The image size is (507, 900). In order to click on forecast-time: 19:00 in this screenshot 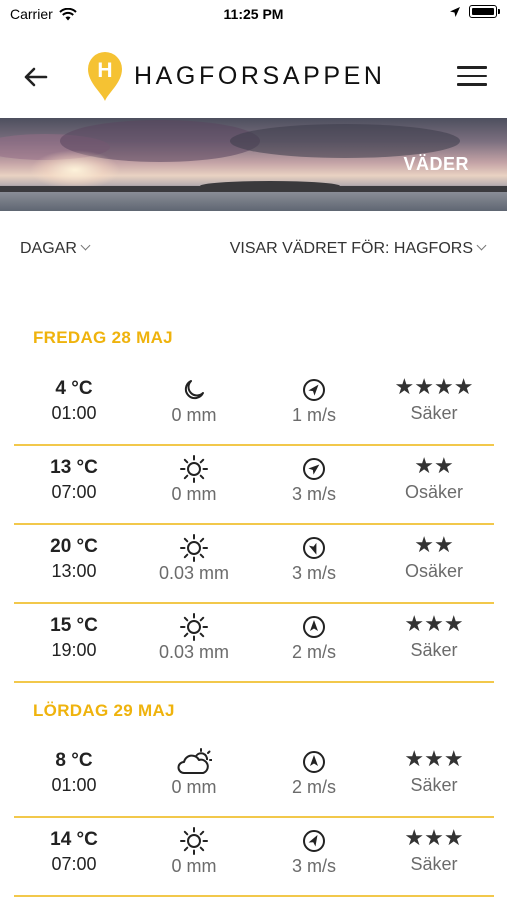, I will do `click(74, 650)`.